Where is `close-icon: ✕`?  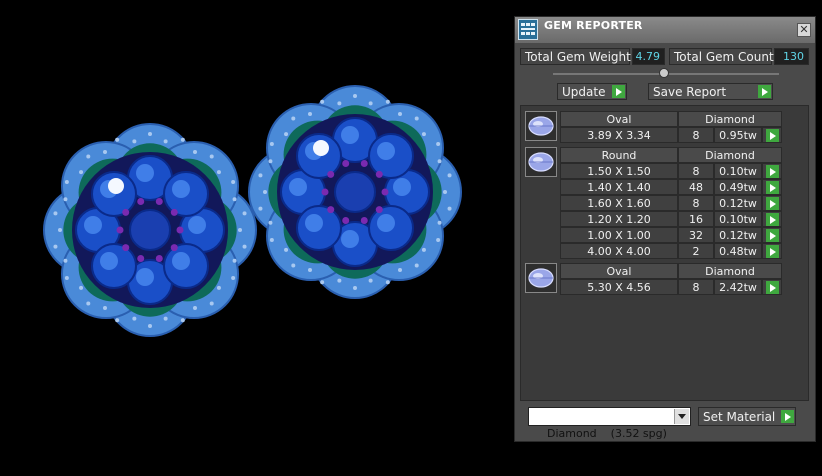
close-icon: ✕ is located at coordinates (804, 30).